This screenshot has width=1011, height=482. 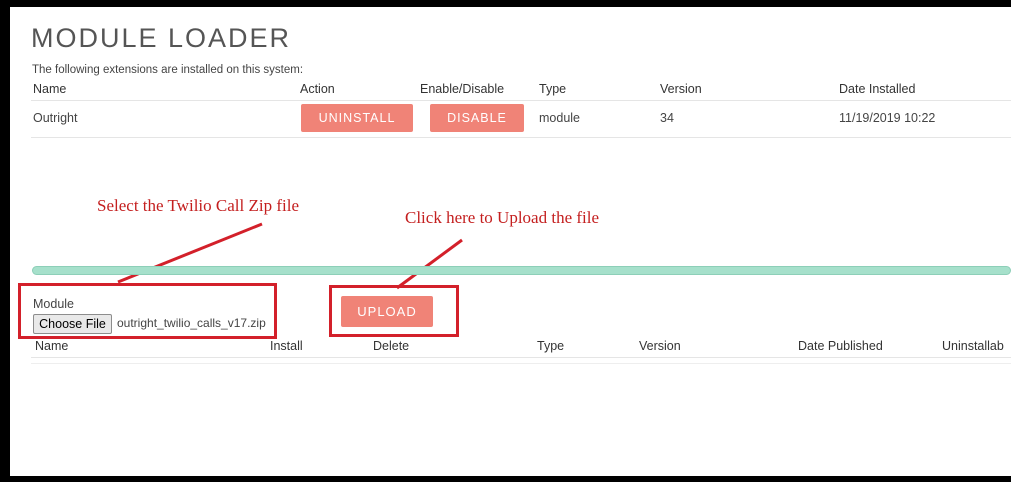 What do you see at coordinates (551, 346) in the screenshot?
I see `col2-header-type: Type` at bounding box center [551, 346].